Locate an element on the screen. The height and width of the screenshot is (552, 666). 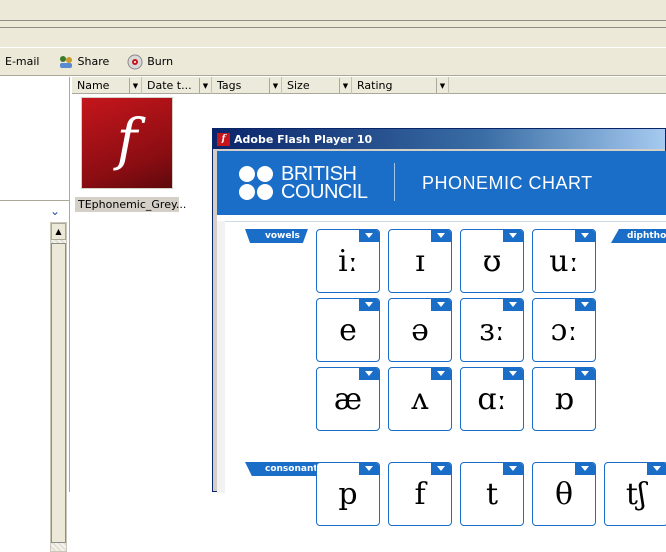
phoneme-symbol: tʃ is located at coordinates (636, 494).